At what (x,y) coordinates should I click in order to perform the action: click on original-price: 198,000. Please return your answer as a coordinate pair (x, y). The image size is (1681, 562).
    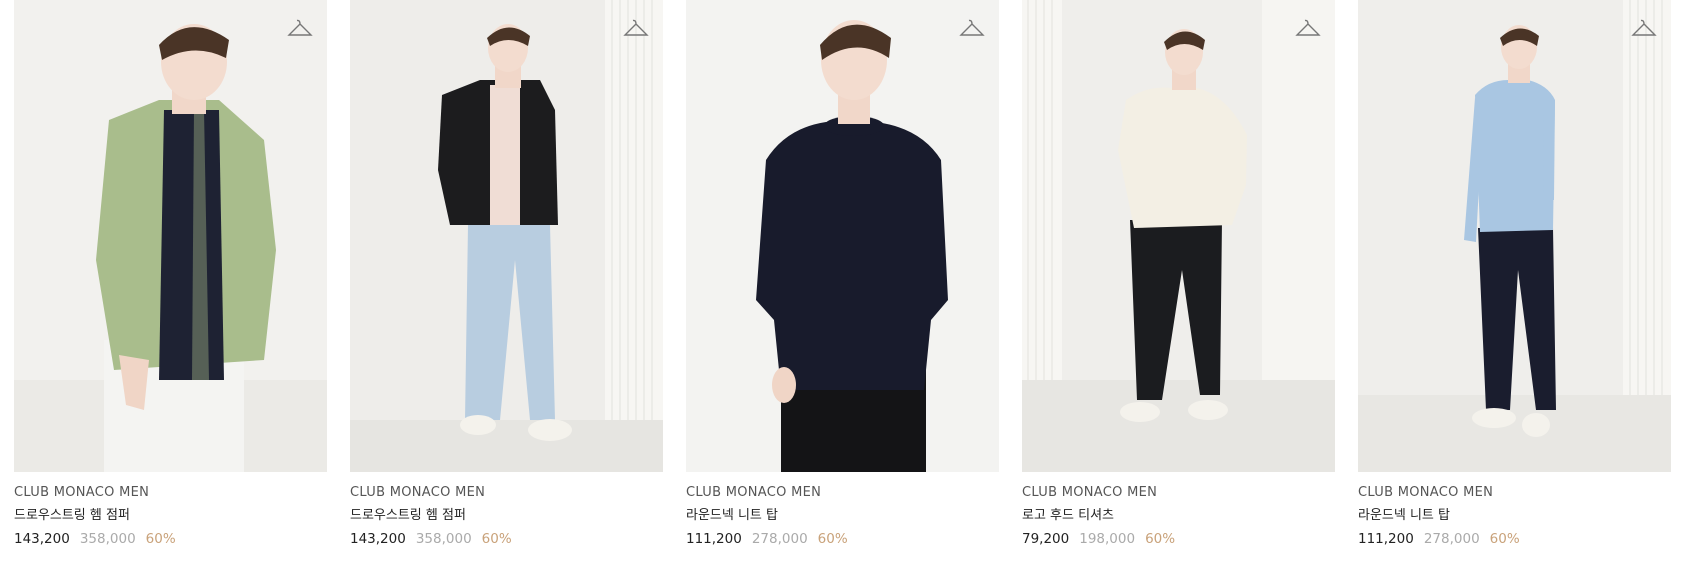
    Looking at the image, I should click on (1107, 539).